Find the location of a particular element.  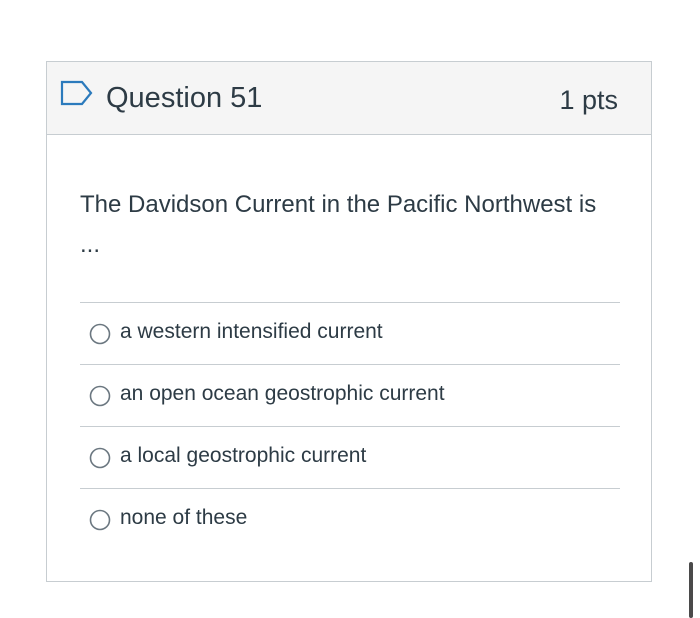

answer-option: a local geostrophic current is located at coordinates (350, 457).